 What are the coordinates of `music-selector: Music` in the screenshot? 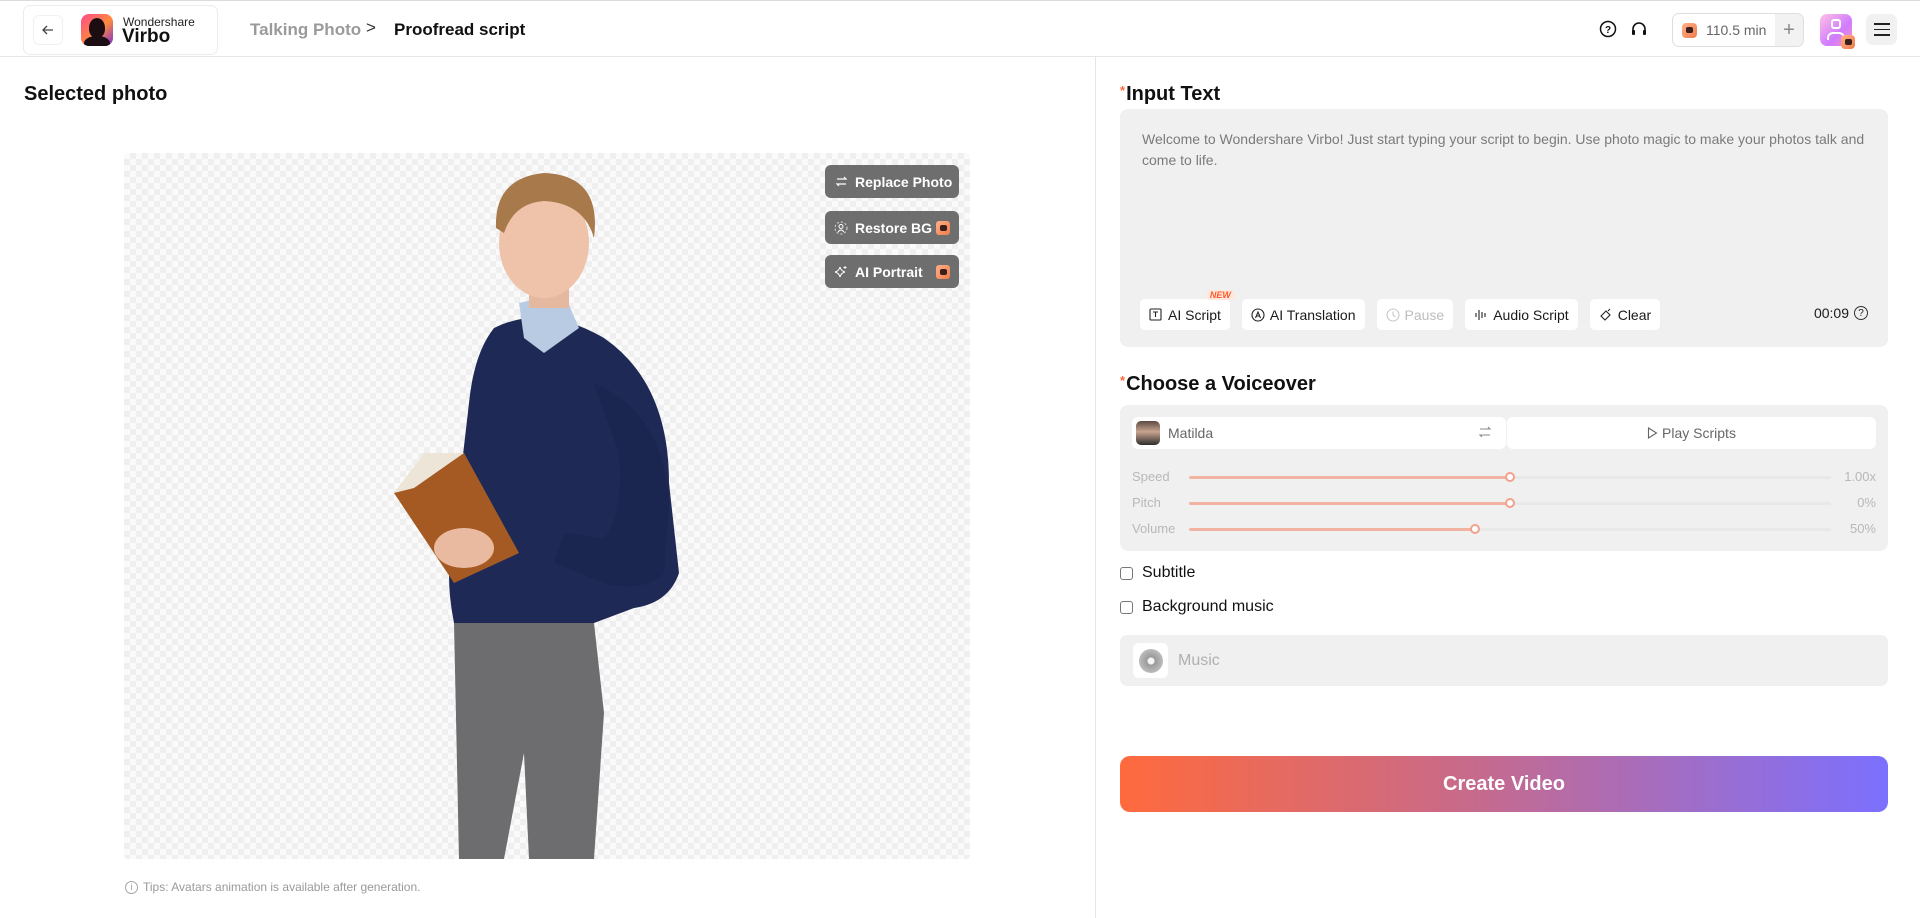 It's located at (1504, 660).